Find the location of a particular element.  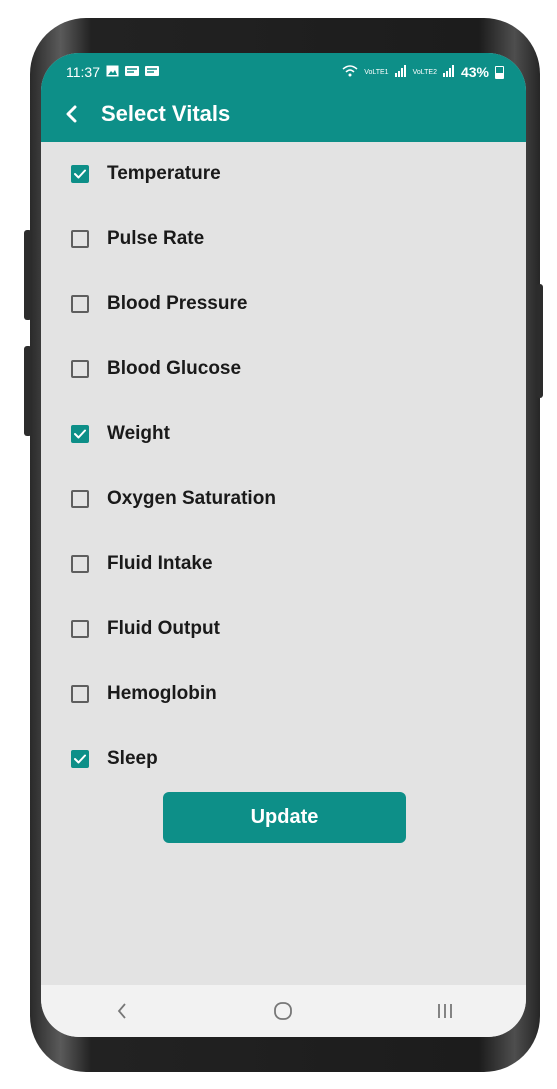

vital-label: Fluid Intake is located at coordinates (160, 563).